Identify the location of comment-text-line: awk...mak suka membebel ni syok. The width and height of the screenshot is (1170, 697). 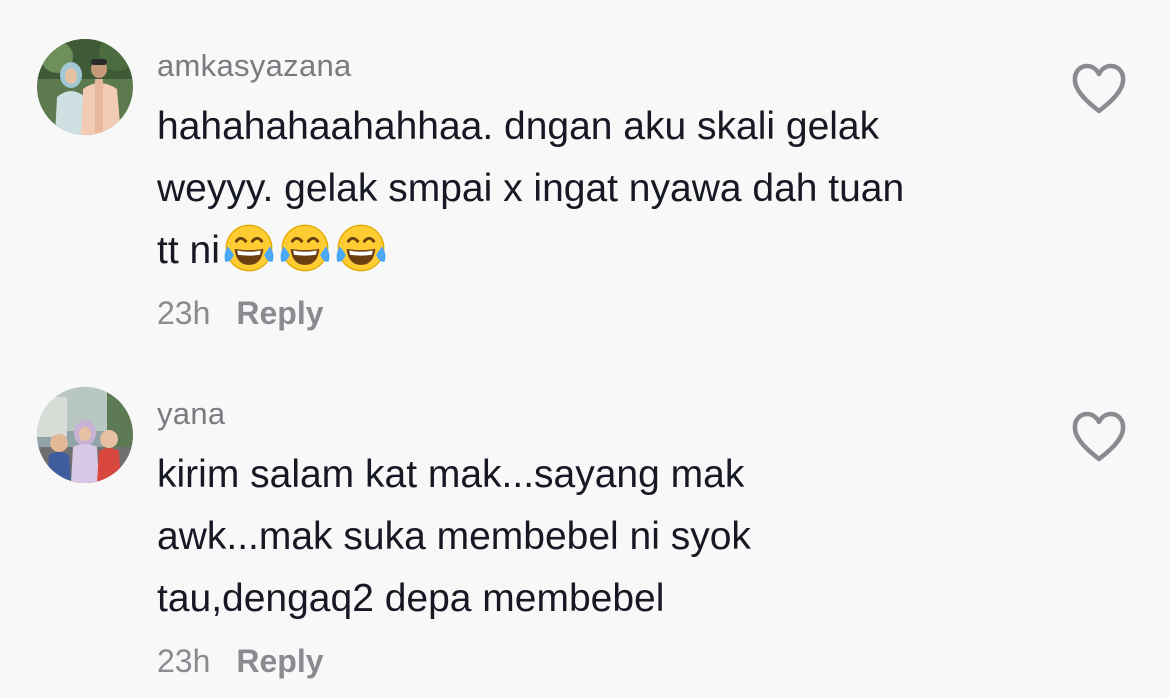
(454, 536).